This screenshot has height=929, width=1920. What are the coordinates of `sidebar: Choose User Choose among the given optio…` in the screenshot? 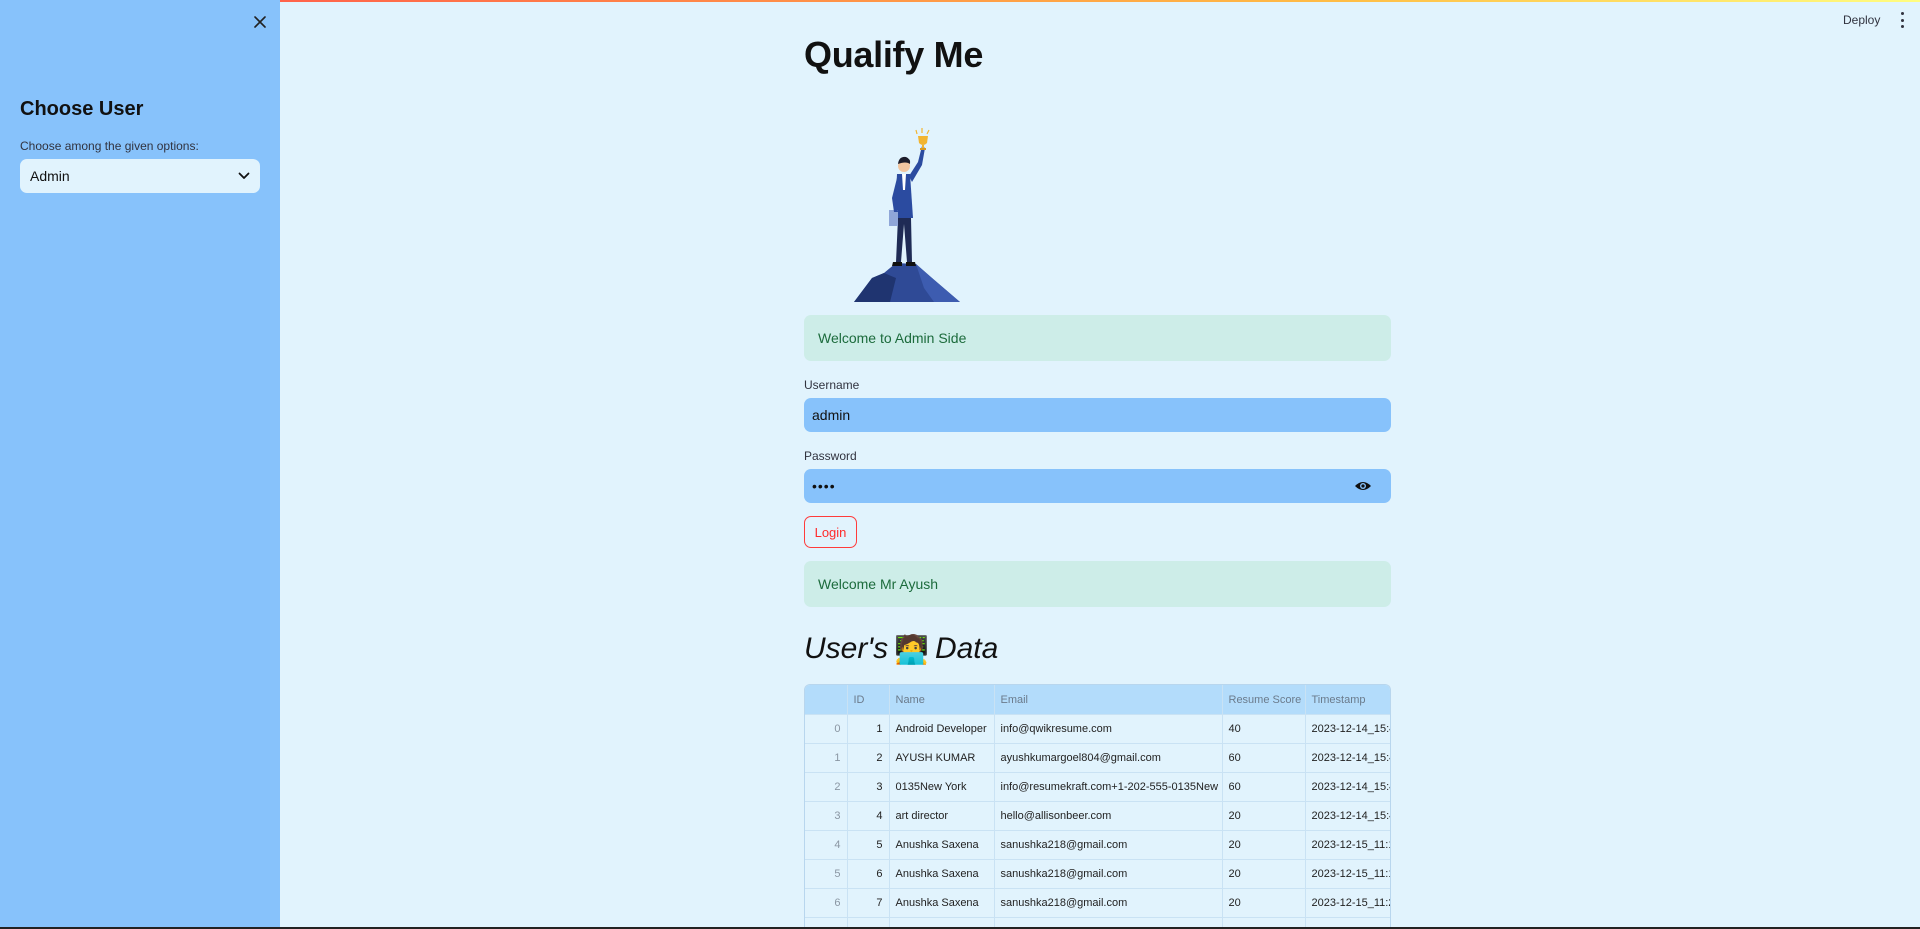 It's located at (140, 463).